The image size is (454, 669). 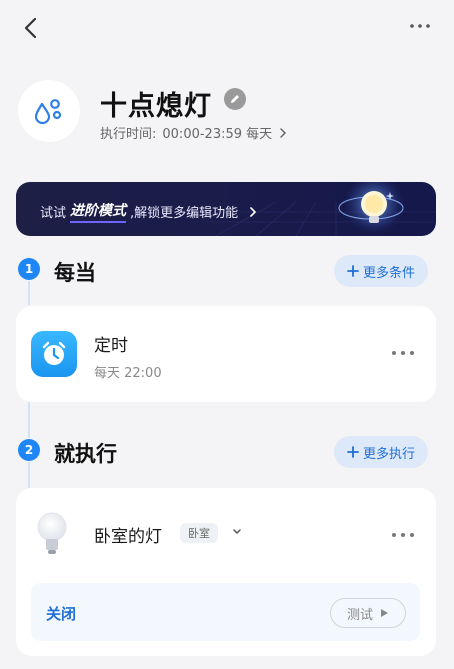 I want to click on pencil-icon, so click(x=235, y=99).